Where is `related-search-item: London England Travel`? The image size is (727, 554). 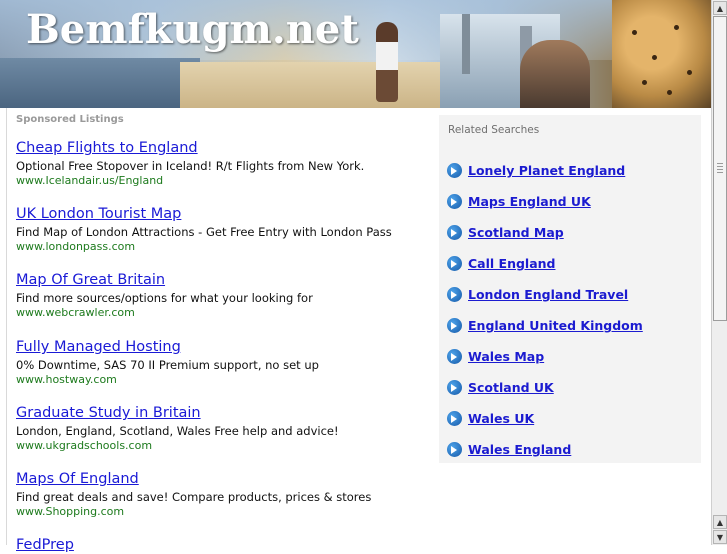 related-search-item: London England Travel is located at coordinates (537, 293).